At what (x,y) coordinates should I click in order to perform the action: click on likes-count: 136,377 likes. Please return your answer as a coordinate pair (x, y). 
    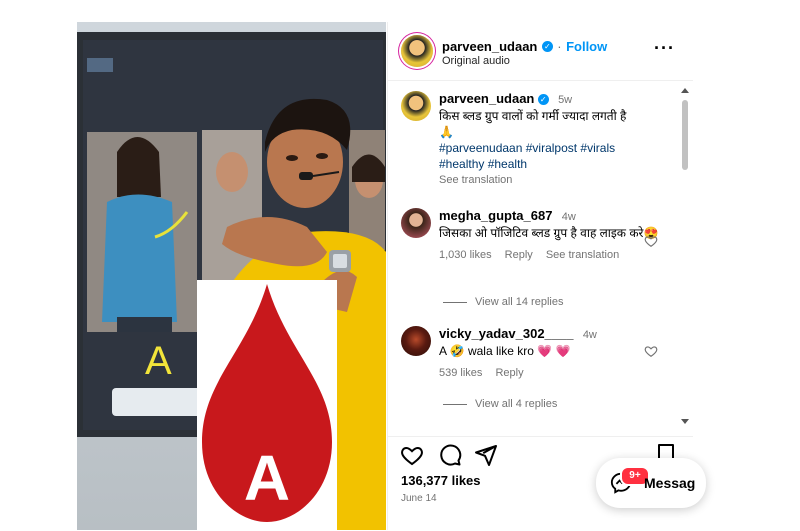
    Looking at the image, I should click on (441, 480).